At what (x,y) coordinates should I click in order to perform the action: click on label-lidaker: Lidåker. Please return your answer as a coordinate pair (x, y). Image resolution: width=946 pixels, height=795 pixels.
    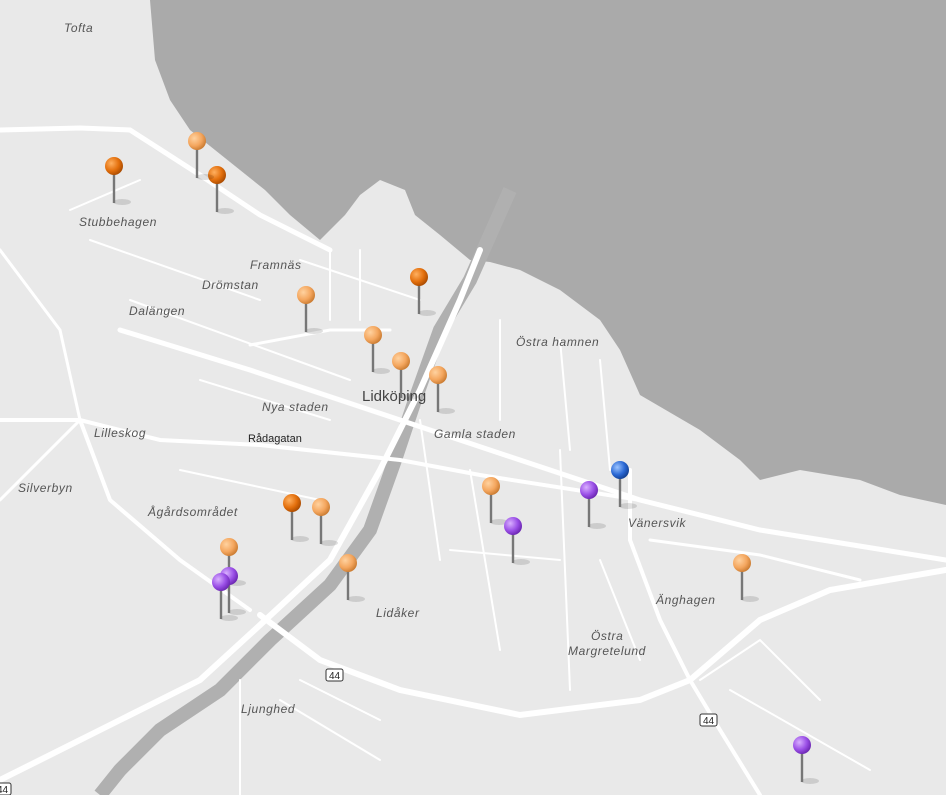
    Looking at the image, I should click on (398, 613).